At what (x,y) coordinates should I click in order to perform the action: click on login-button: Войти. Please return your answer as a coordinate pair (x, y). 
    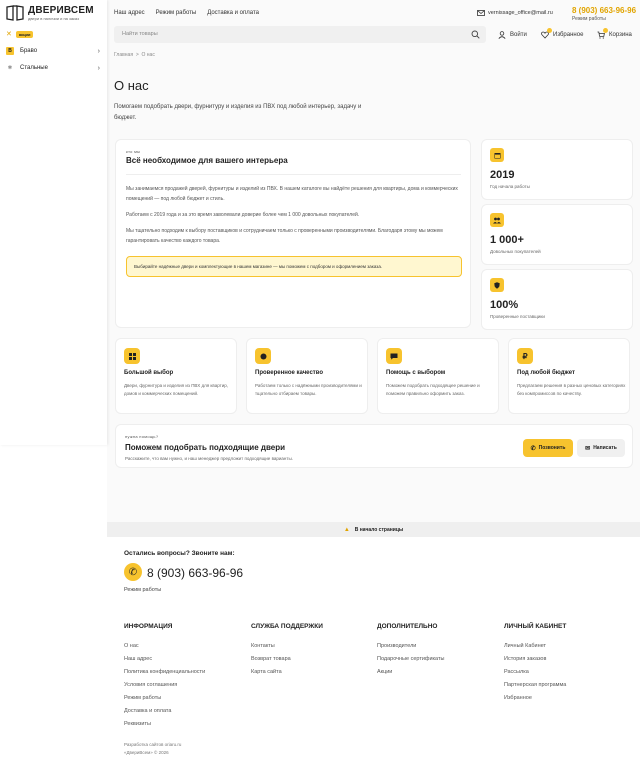
    Looking at the image, I should click on (512, 35).